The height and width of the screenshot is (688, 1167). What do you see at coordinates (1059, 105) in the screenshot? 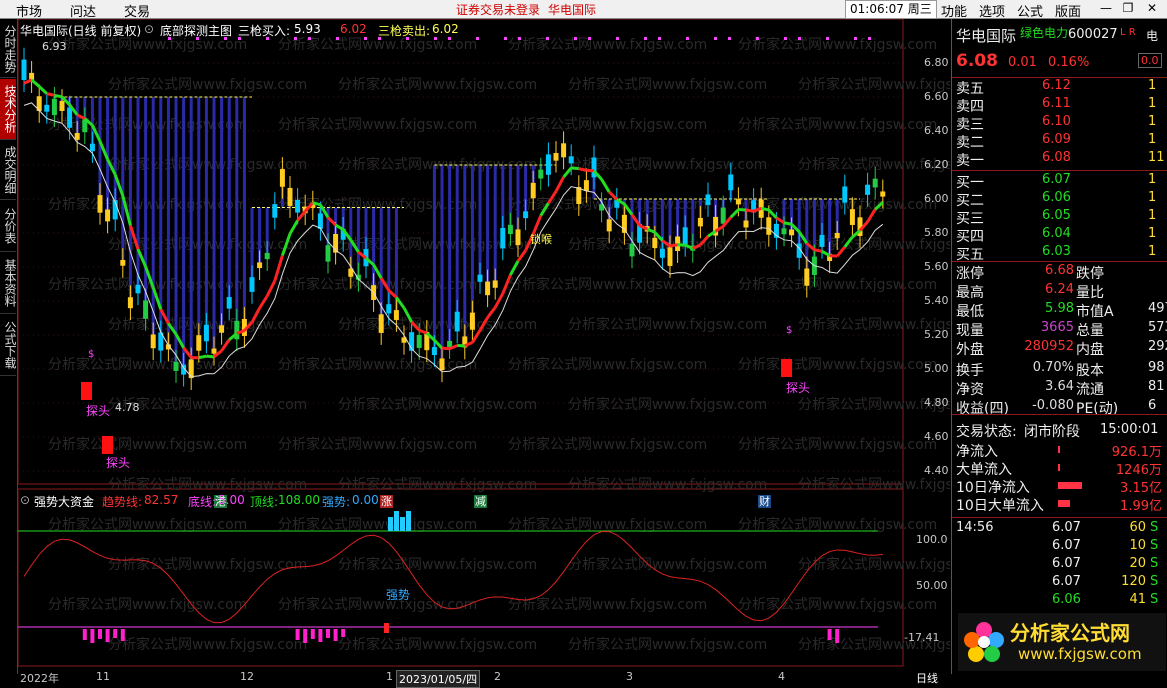
I see `order-row: 卖四6.111` at bounding box center [1059, 105].